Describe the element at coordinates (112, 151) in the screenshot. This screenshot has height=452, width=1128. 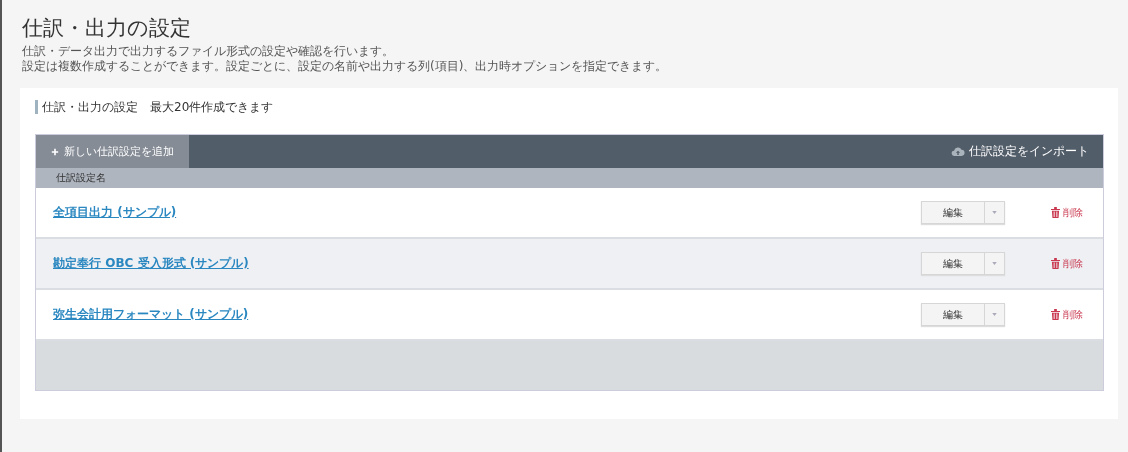
I see `add-button: 新しい仕訳設定を追加` at that location.